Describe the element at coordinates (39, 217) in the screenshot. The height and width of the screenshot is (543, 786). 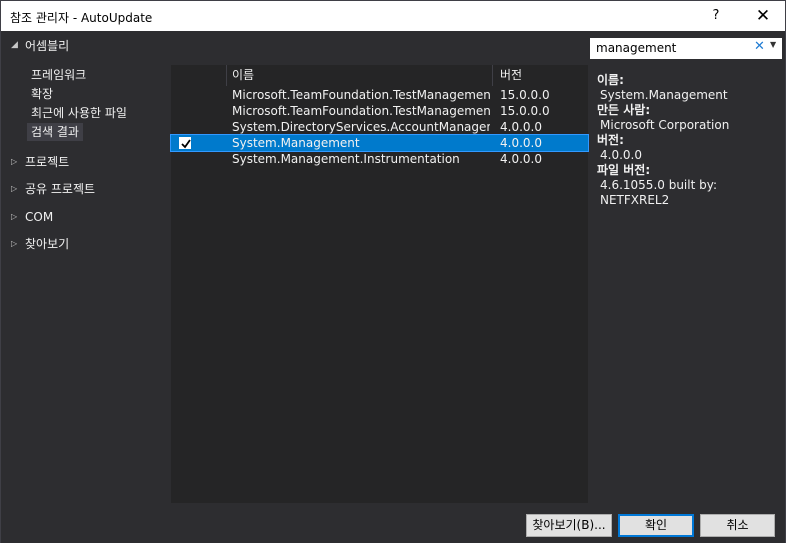
I see `category-com-label: COM` at that location.